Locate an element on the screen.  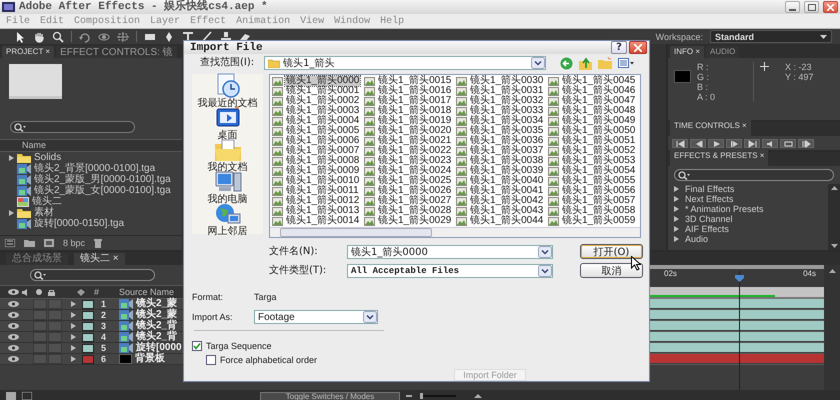
help-button: ? is located at coordinates (619, 47).